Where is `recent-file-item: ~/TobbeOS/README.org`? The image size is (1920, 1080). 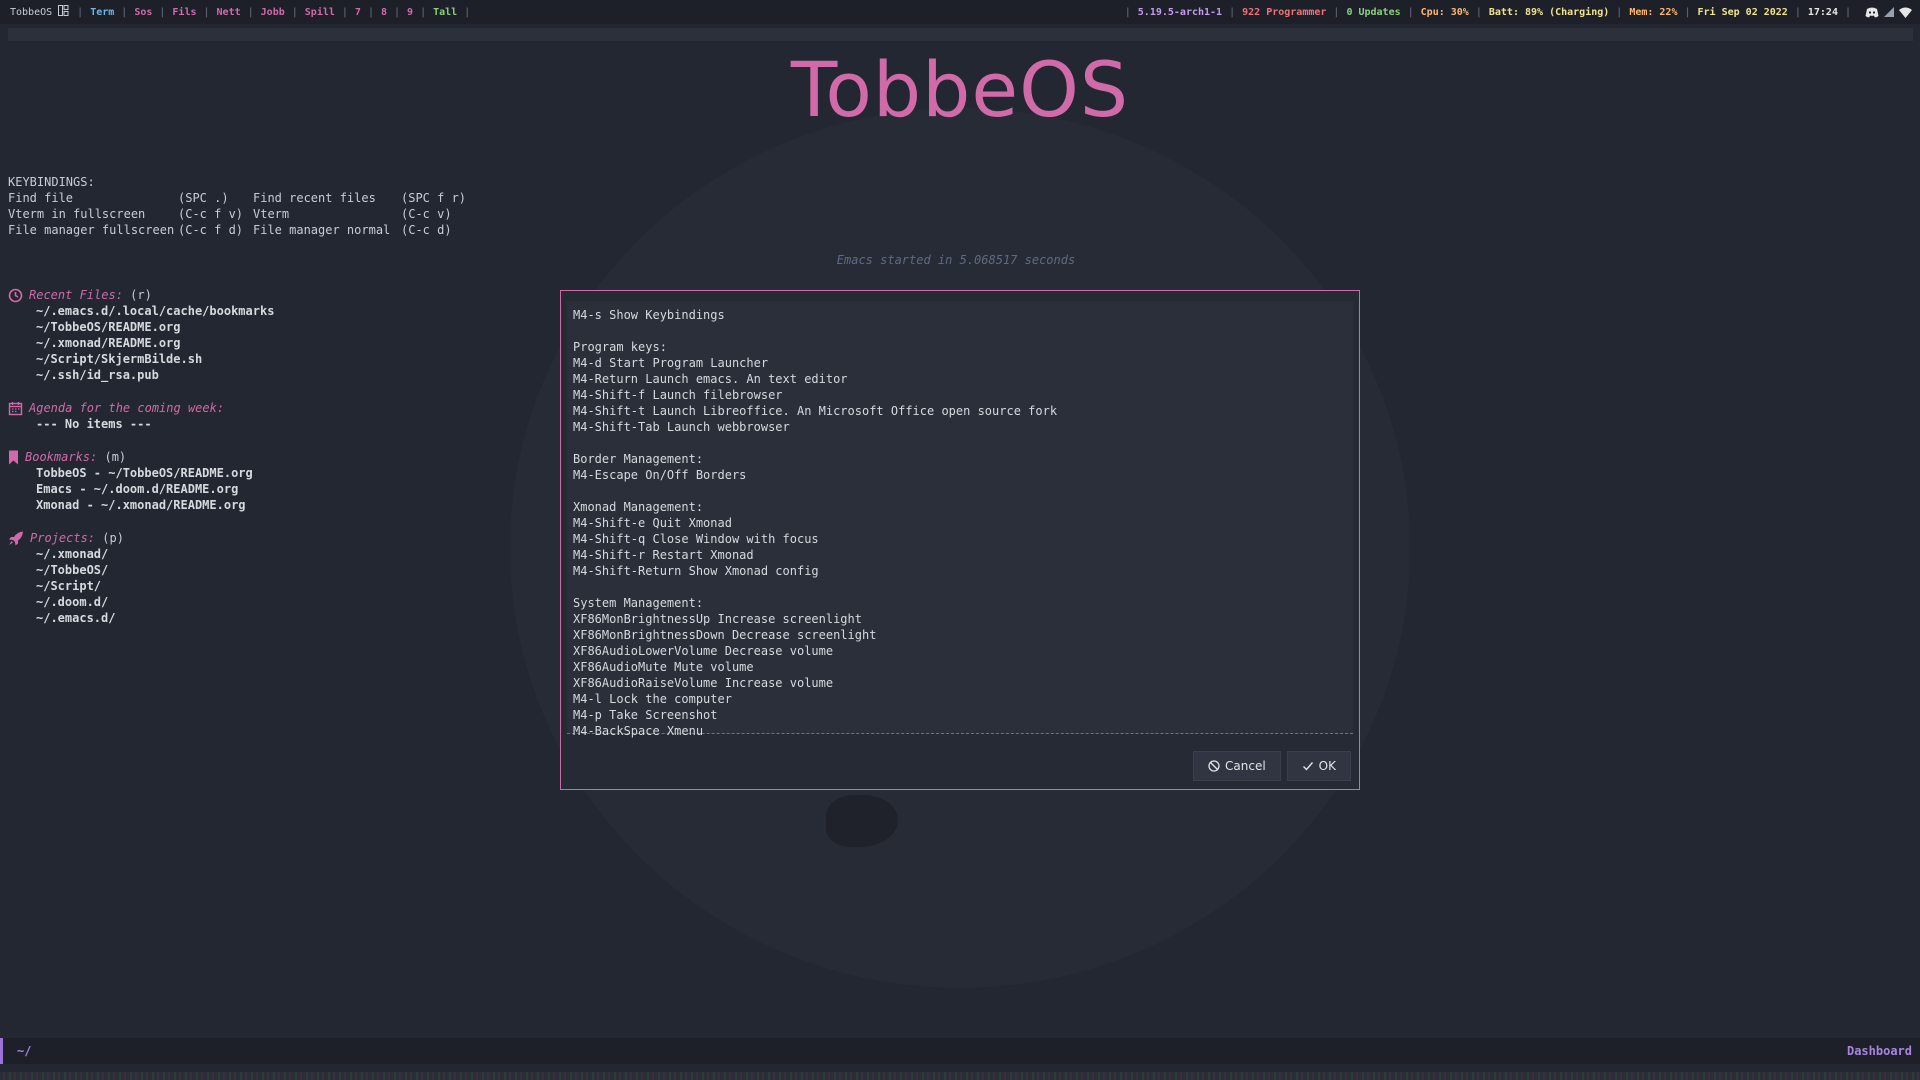 recent-file-item: ~/TobbeOS/README.org is located at coordinates (141, 327).